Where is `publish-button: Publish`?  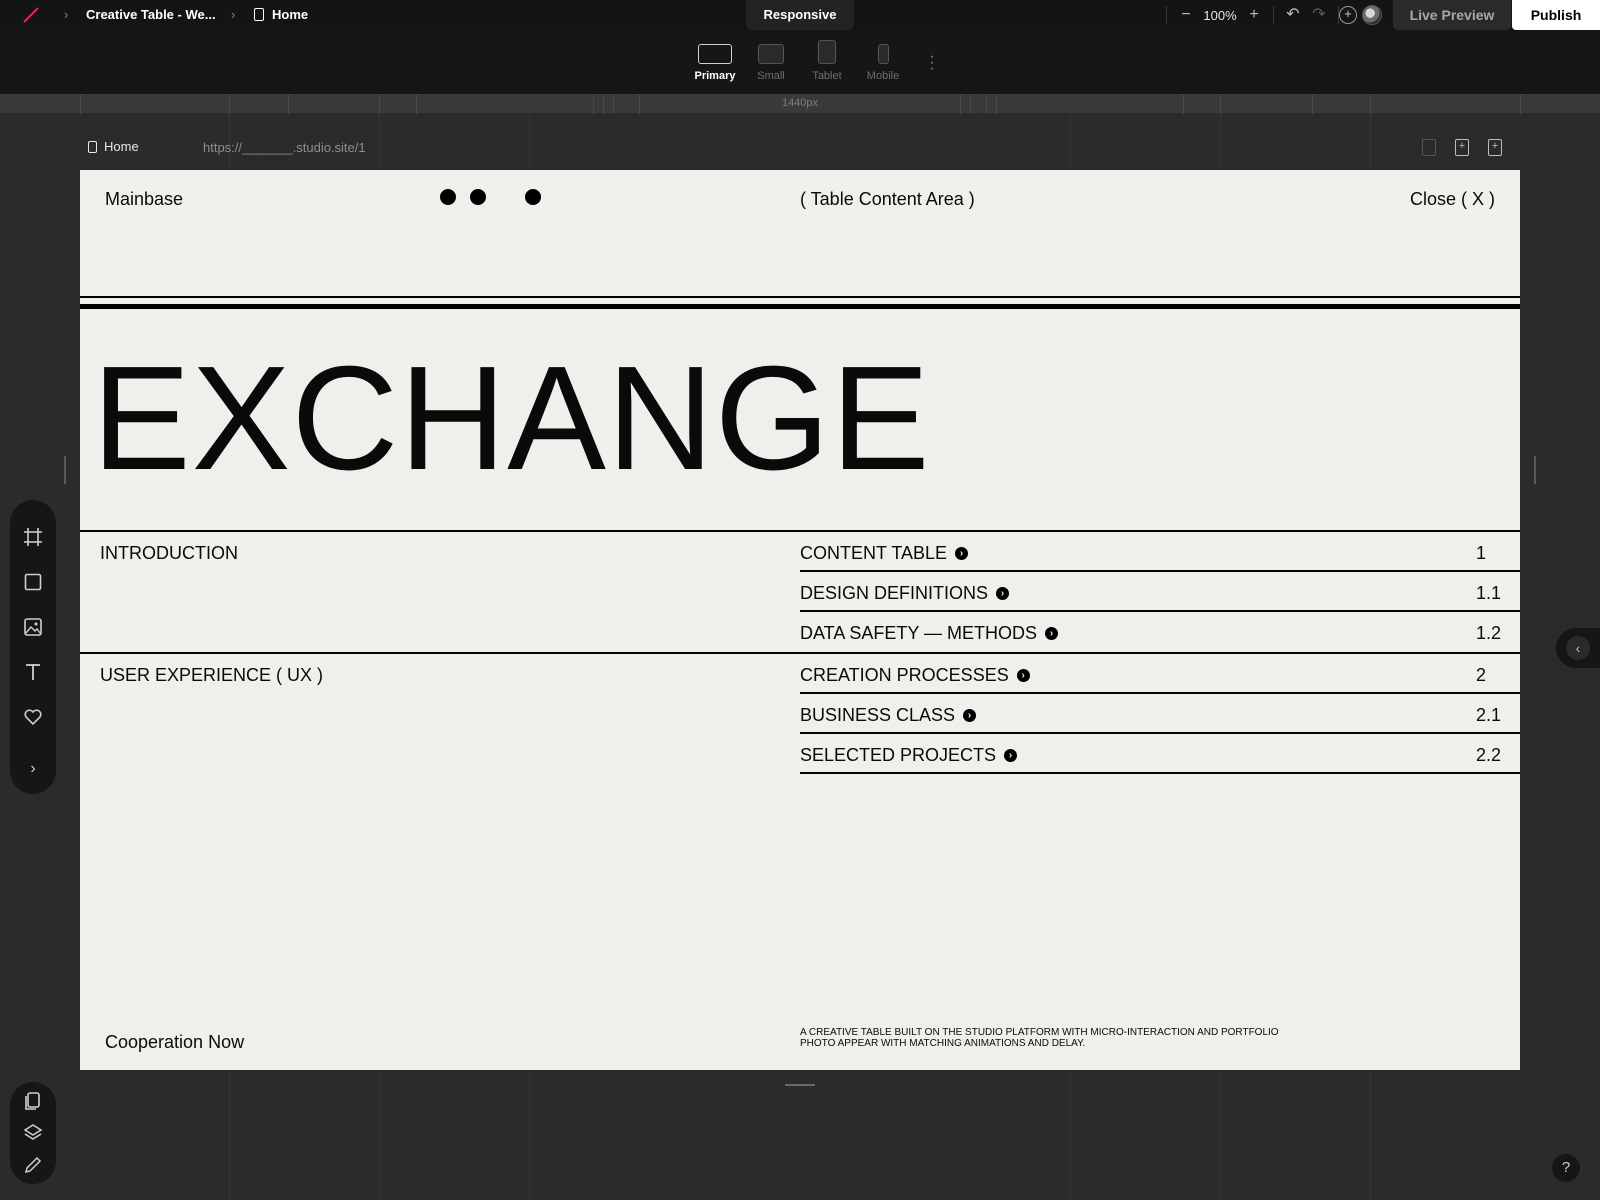
publish-button: Publish is located at coordinates (1556, 15).